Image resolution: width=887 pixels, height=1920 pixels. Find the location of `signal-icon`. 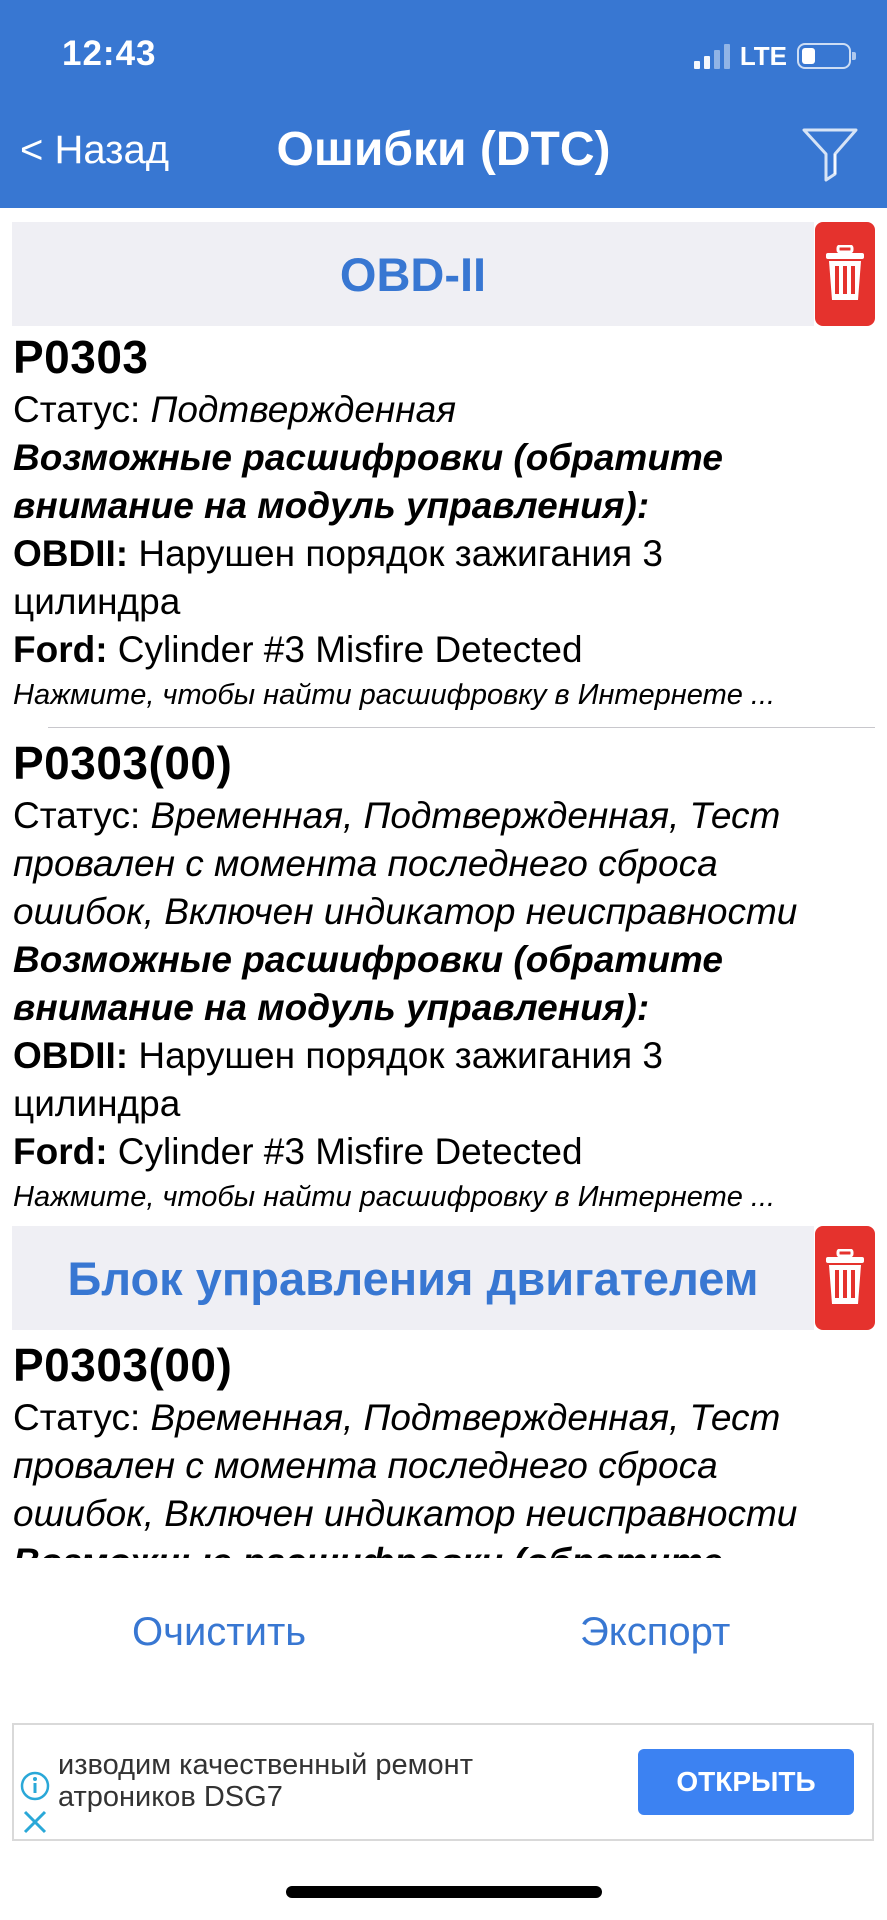

signal-icon is located at coordinates (711, 56).